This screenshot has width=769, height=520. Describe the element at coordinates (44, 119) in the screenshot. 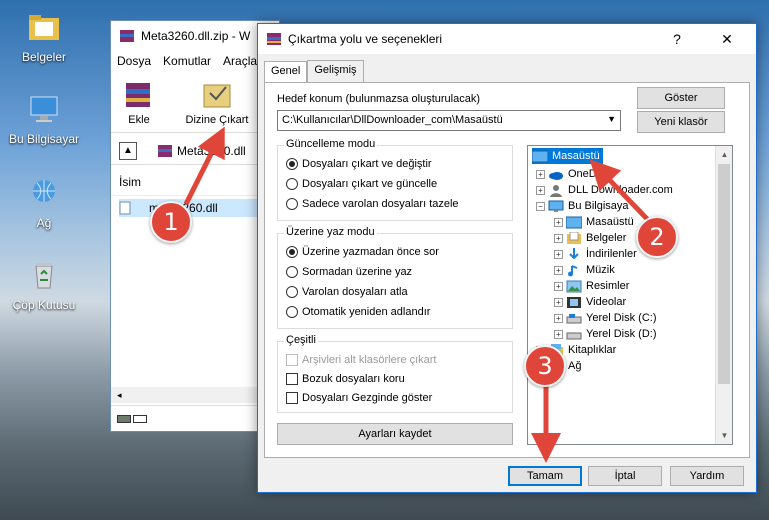

I see `desktop-icon-this-pc: Bu Bilgisayar` at that location.